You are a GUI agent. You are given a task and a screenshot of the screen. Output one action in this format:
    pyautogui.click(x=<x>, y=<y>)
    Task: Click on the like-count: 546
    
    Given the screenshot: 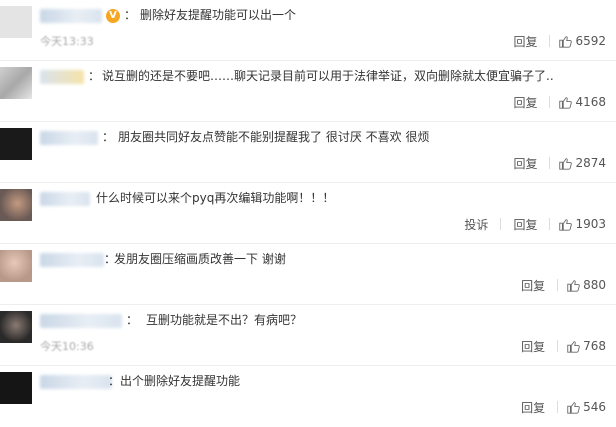 What is the action you would take?
    pyautogui.click(x=594, y=407)
    